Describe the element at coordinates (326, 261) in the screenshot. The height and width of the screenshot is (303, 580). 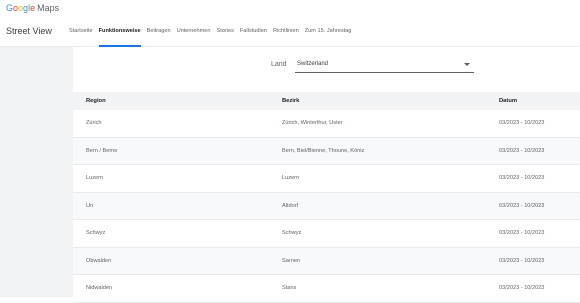
I see `table-row: Obwalden Sarnen 03/2023 - 10/2023` at that location.